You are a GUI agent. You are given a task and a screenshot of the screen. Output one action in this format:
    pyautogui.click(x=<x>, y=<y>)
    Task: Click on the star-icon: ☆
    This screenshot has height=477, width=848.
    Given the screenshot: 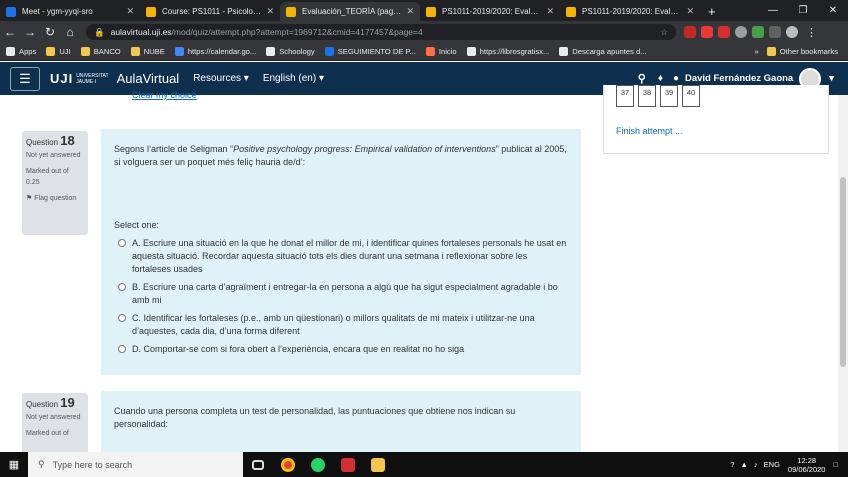 What is the action you would take?
    pyautogui.click(x=664, y=32)
    